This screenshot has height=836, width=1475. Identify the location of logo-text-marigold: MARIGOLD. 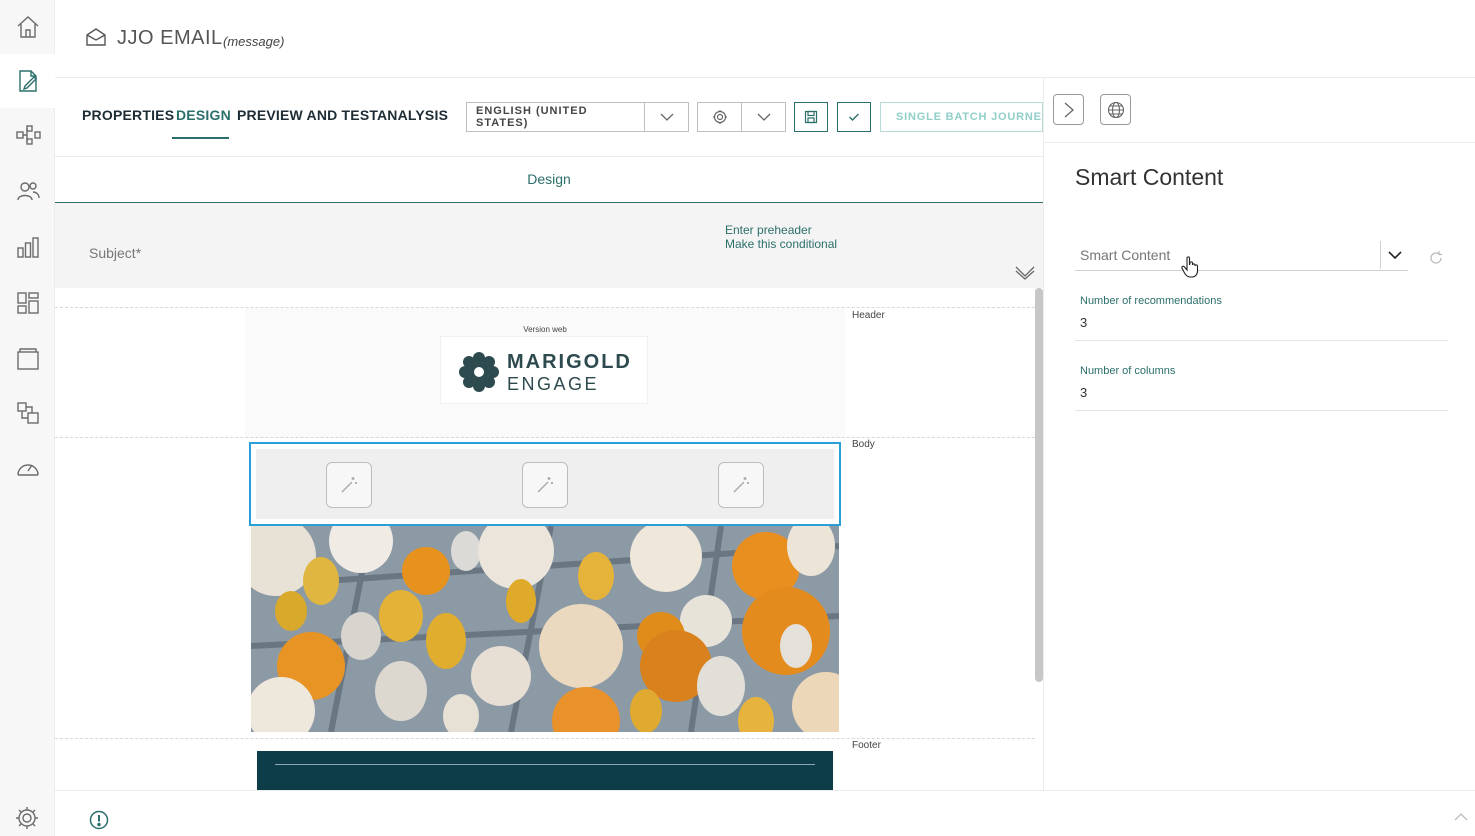
(569, 362).